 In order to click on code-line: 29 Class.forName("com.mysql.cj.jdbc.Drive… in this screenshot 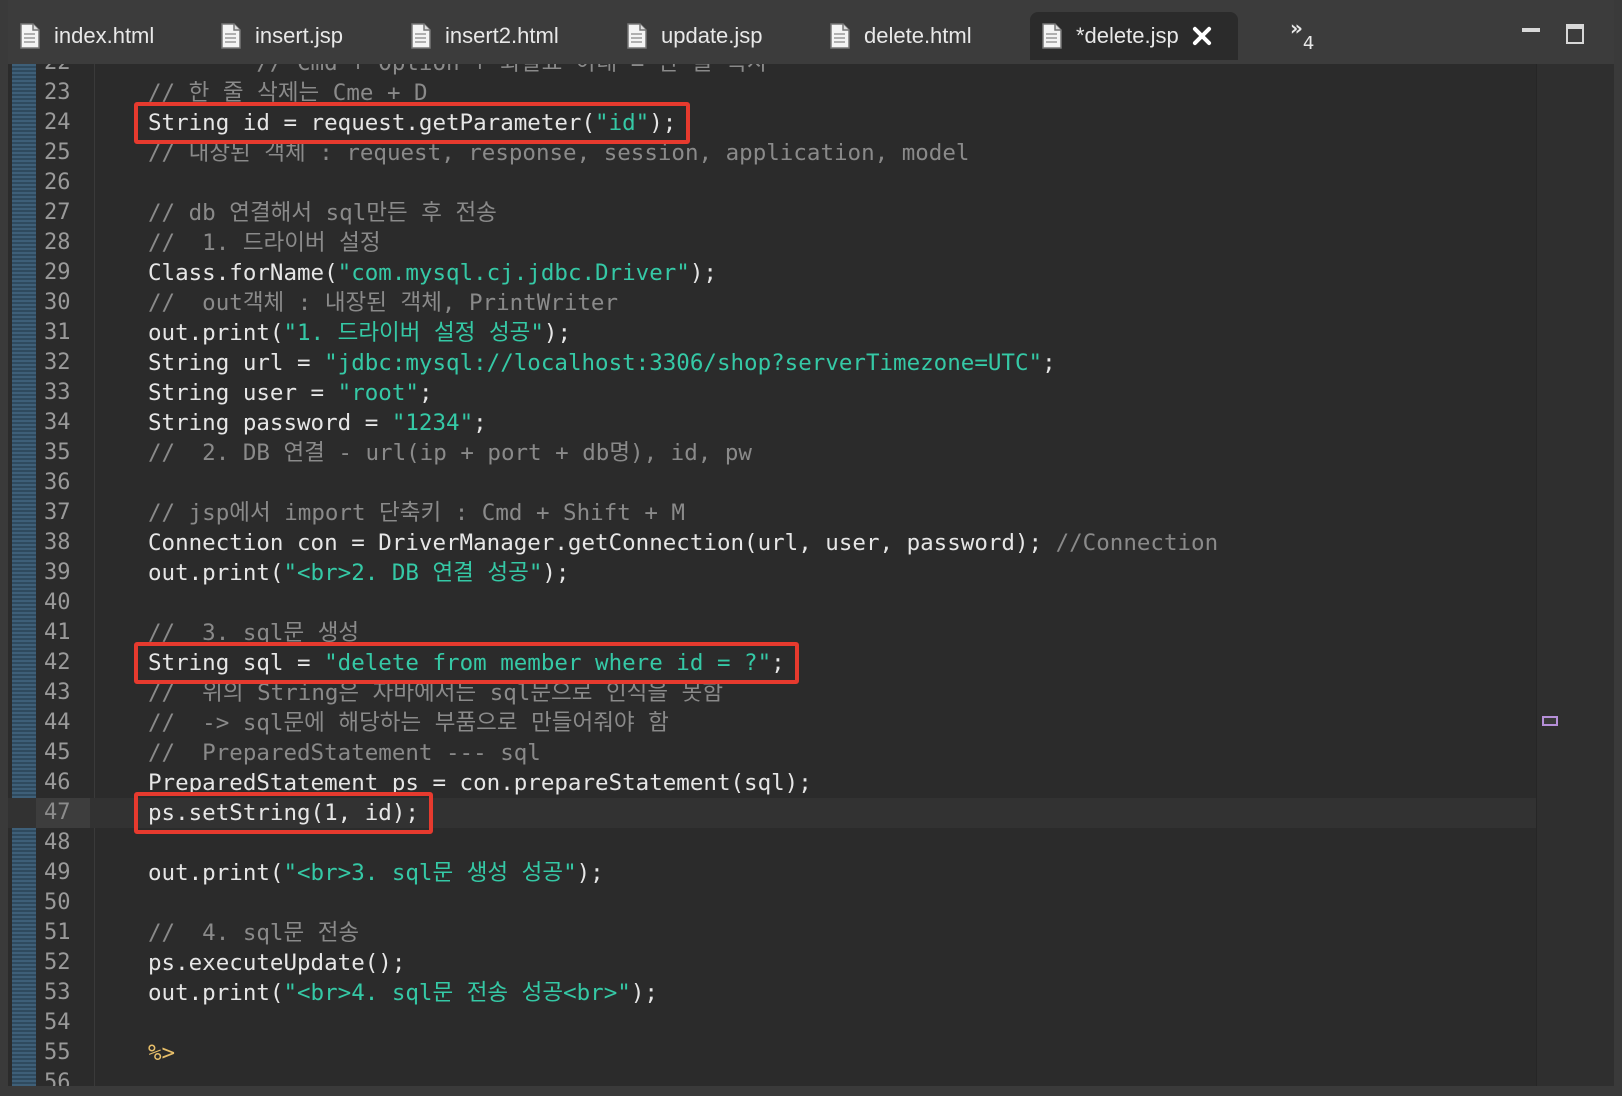, I will do `click(811, 273)`.